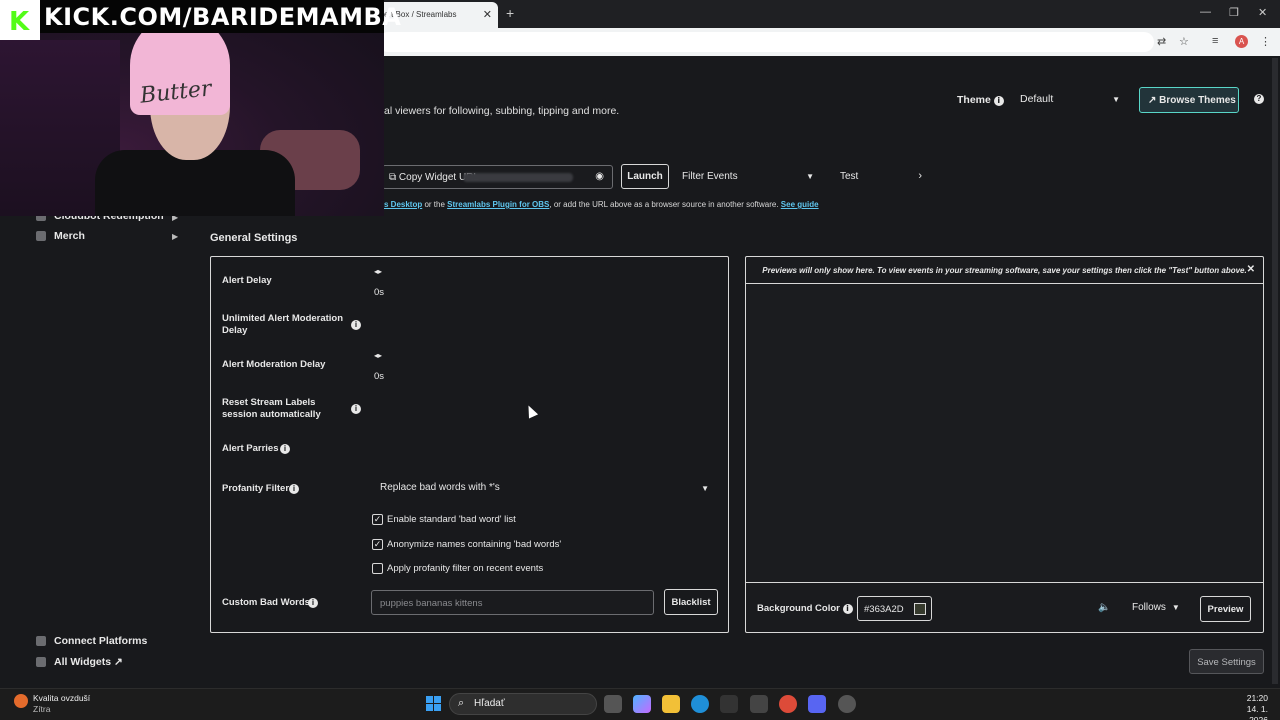  I want to click on window-close-icon: ✕, so click(1262, 12).